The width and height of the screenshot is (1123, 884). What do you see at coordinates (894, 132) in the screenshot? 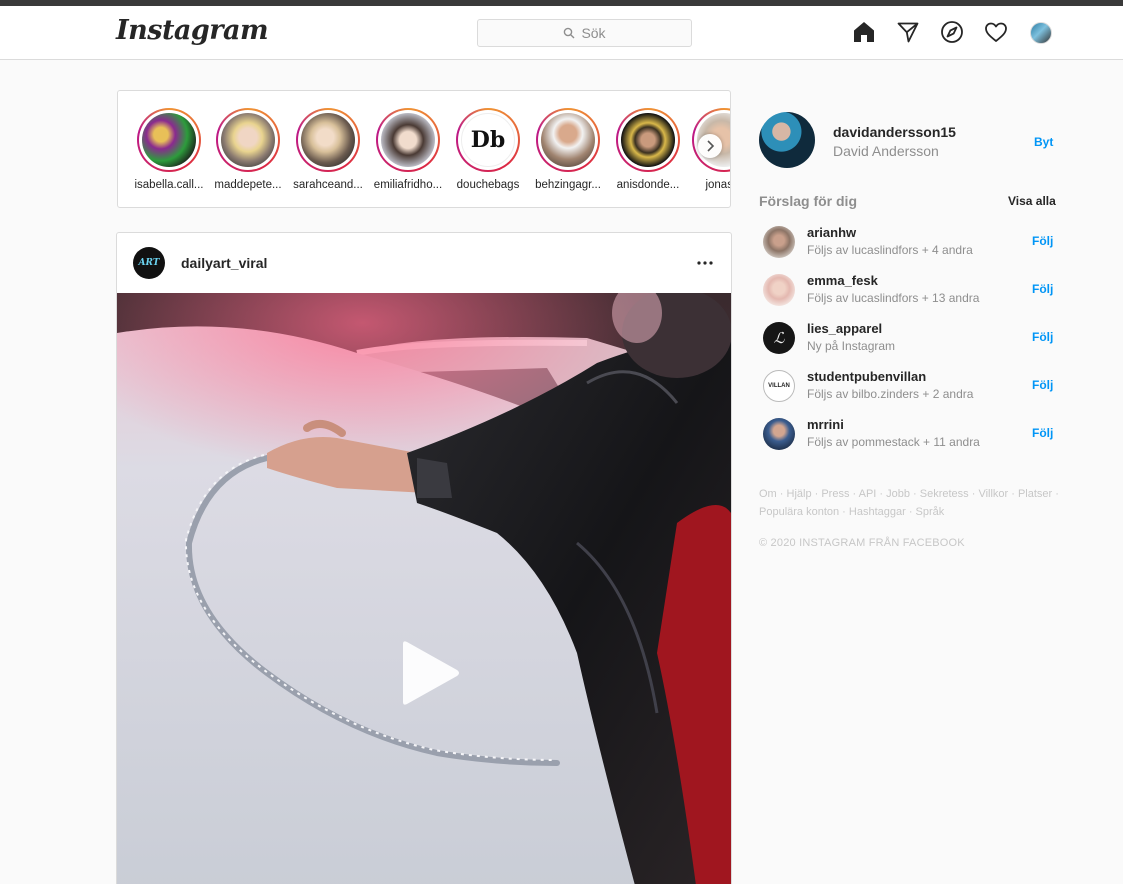
I see `current-user-username: davidandersson15` at bounding box center [894, 132].